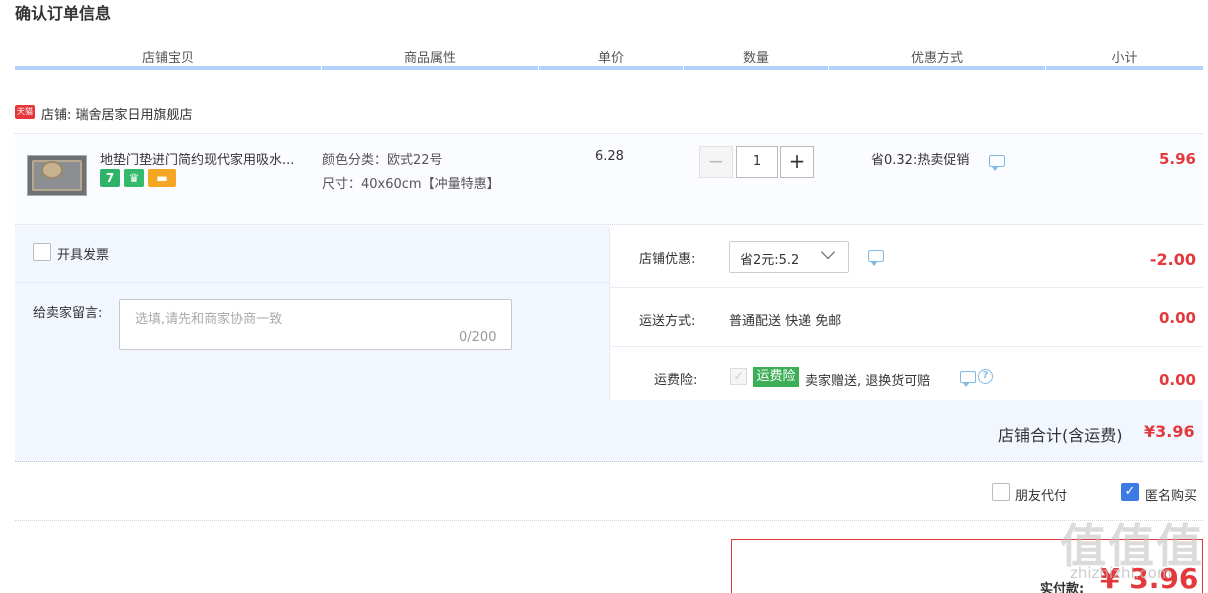 Image resolution: width=1208 pixels, height=593 pixels. What do you see at coordinates (1169, 431) in the screenshot?
I see `shop-total-value: ¥3.96` at bounding box center [1169, 431].